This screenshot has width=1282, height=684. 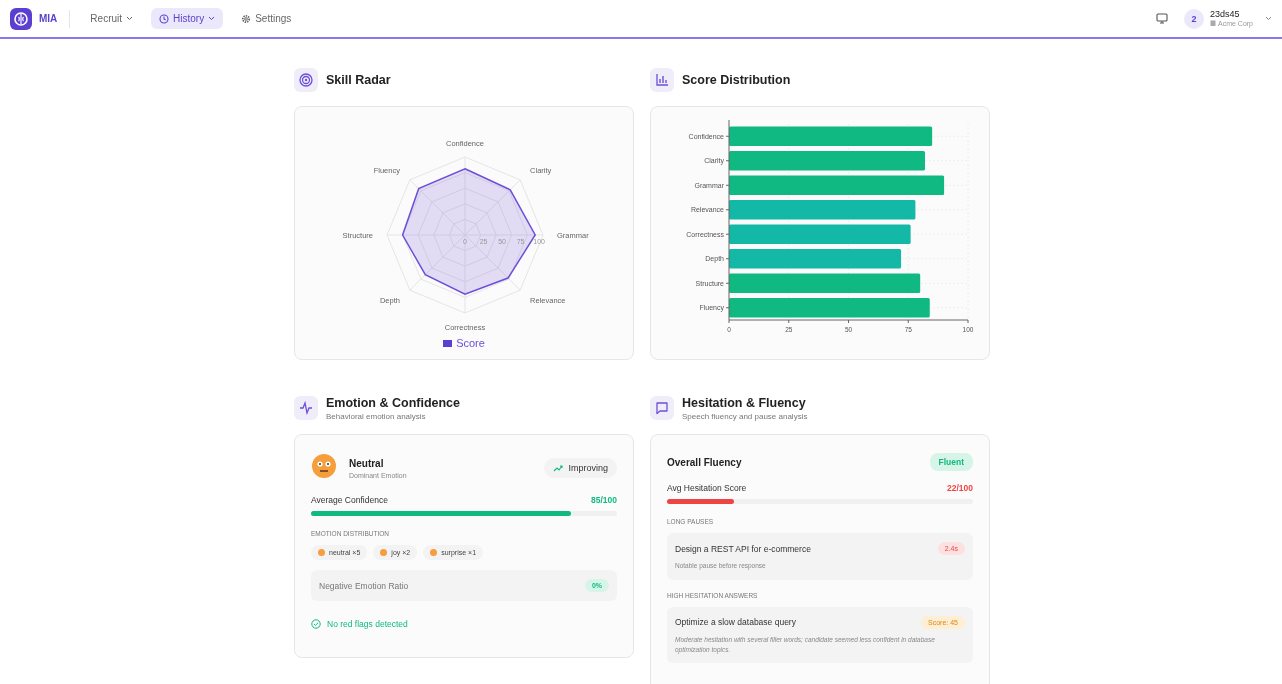 What do you see at coordinates (364, 585) in the screenshot?
I see `metric-label: Negative Emotion Ratio` at bounding box center [364, 585].